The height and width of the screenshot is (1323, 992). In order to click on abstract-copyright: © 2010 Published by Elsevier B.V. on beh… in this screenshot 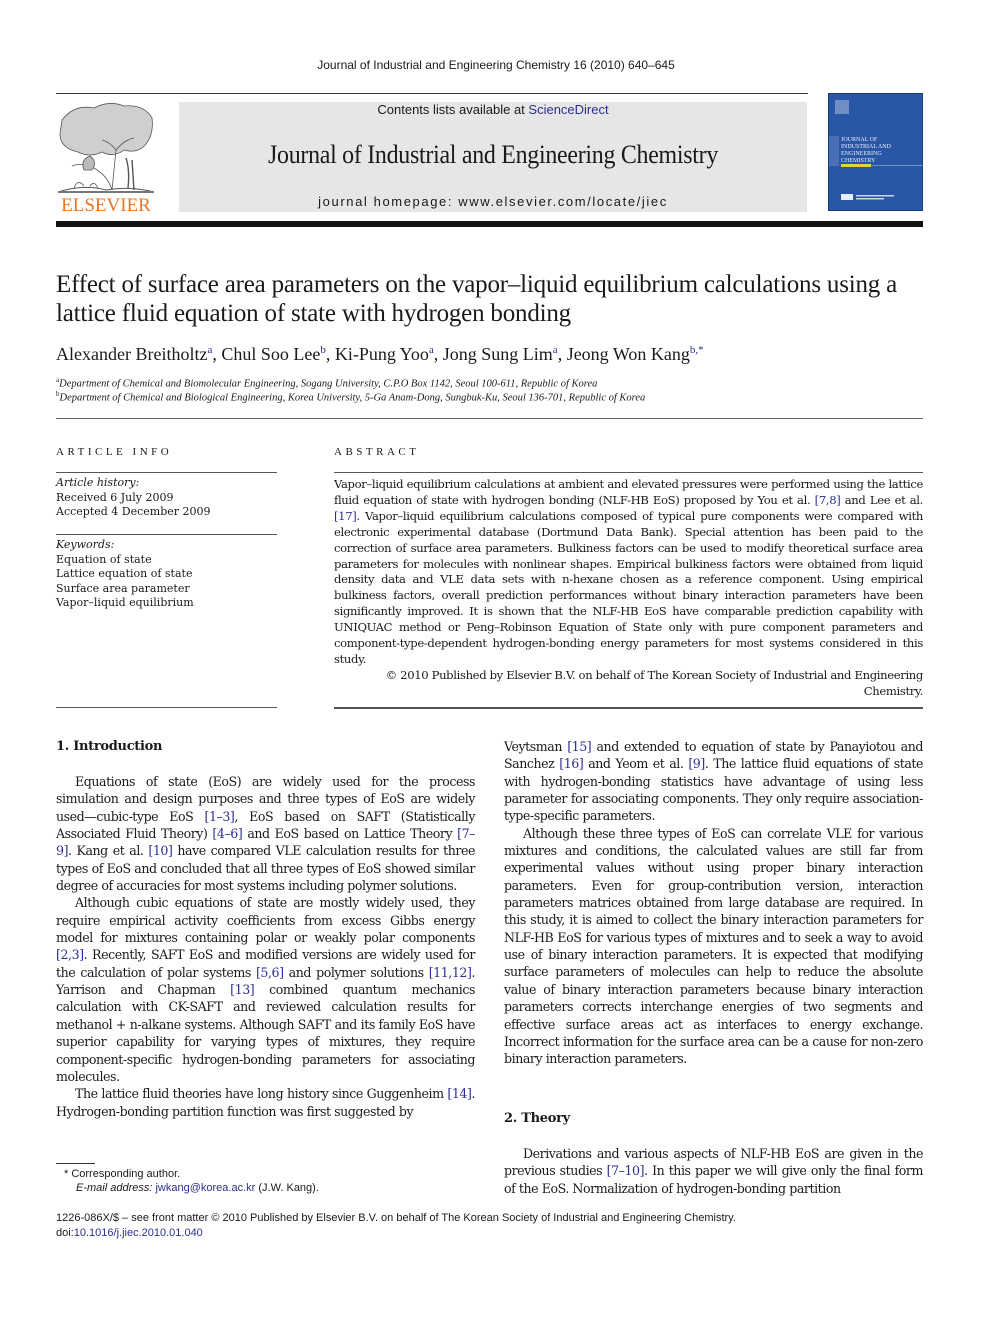, I will do `click(654, 683)`.